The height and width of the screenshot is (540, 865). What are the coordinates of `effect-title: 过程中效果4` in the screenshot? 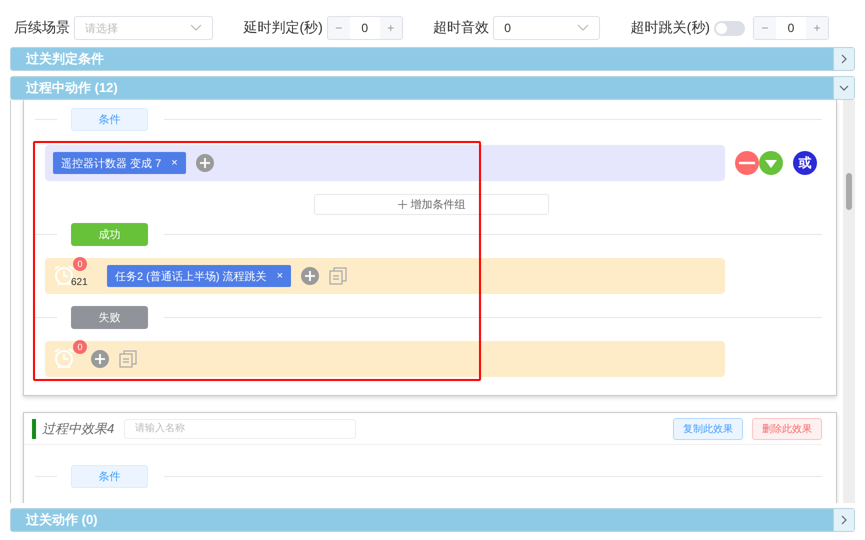 It's located at (78, 429).